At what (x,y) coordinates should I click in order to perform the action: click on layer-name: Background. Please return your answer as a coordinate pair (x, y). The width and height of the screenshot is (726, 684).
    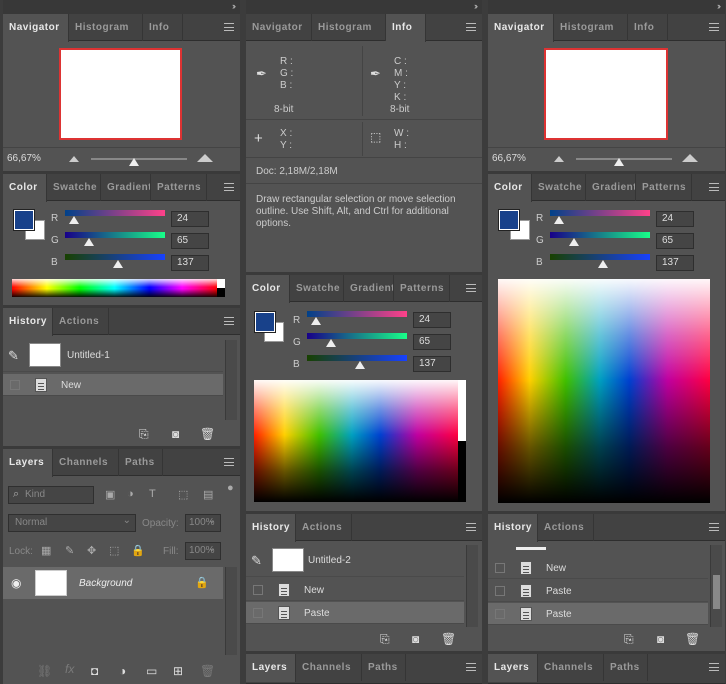
    Looking at the image, I should click on (105, 583).